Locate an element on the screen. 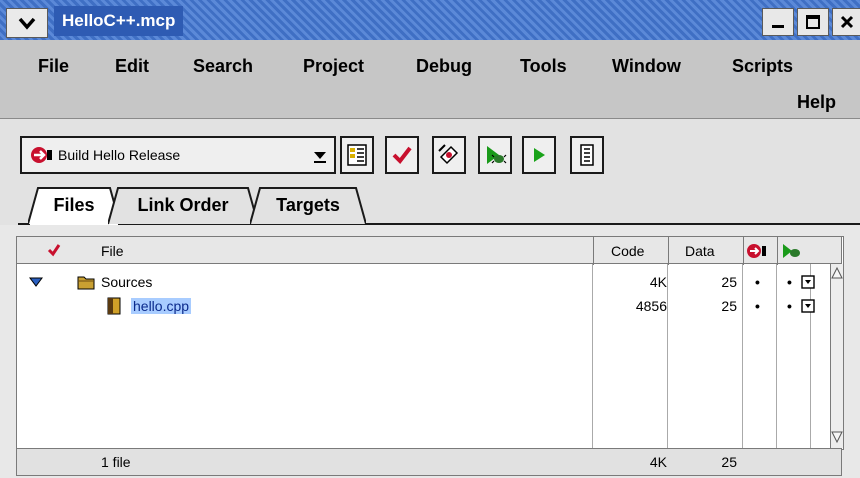  table-row: hello.cpp 4856 25 • • is located at coordinates (423, 306).